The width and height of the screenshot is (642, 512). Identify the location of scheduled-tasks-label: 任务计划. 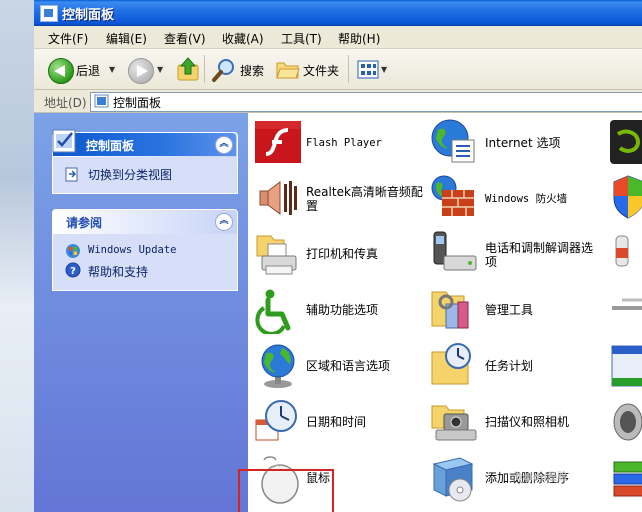
(509, 366).